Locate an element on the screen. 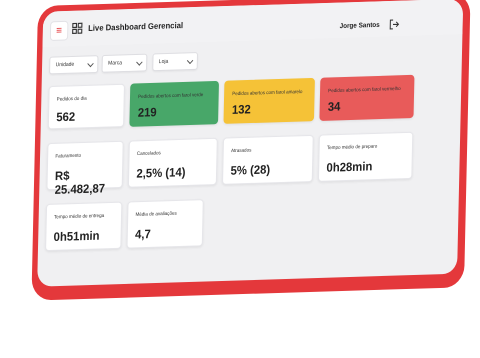 The image size is (480, 358). user-name: Jorge Santos is located at coordinates (360, 26).